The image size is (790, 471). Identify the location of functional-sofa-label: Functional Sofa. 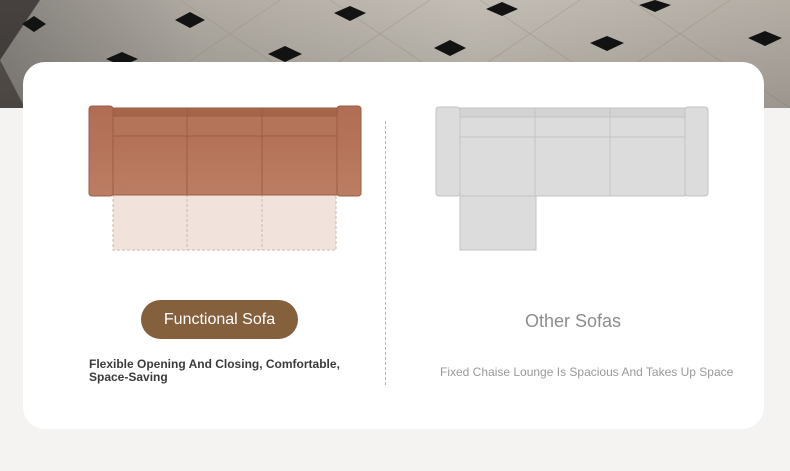
(219, 319).